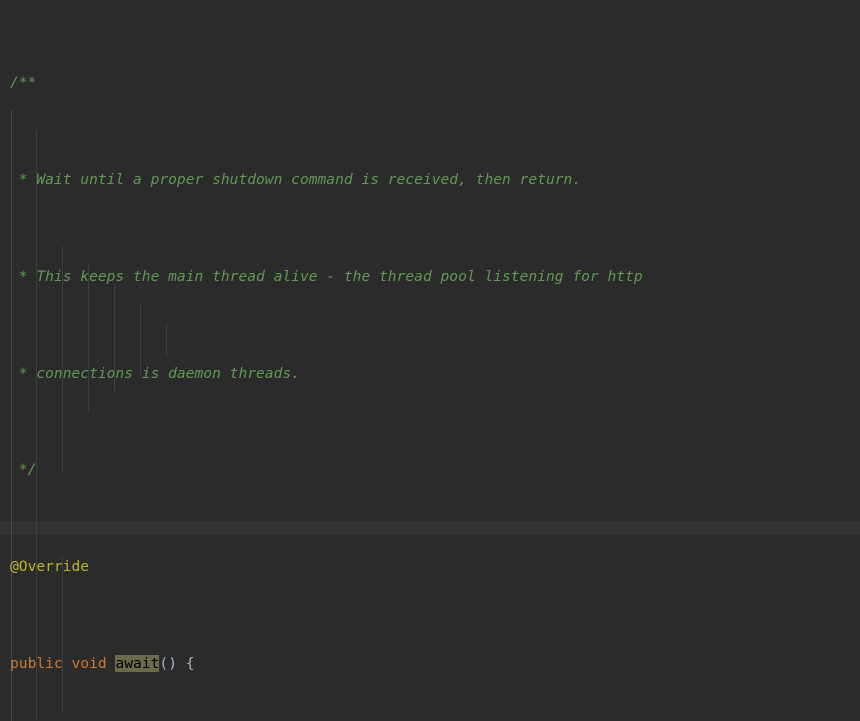  Describe the element at coordinates (49, 566) in the screenshot. I see `annotation-override: @Override` at that location.